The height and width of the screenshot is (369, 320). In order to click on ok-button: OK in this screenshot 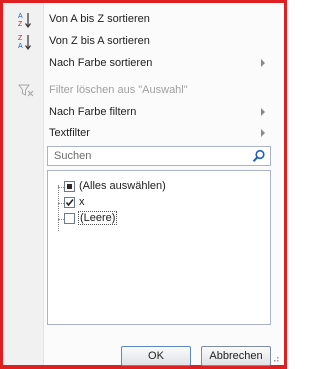, I will do `click(156, 356)`.